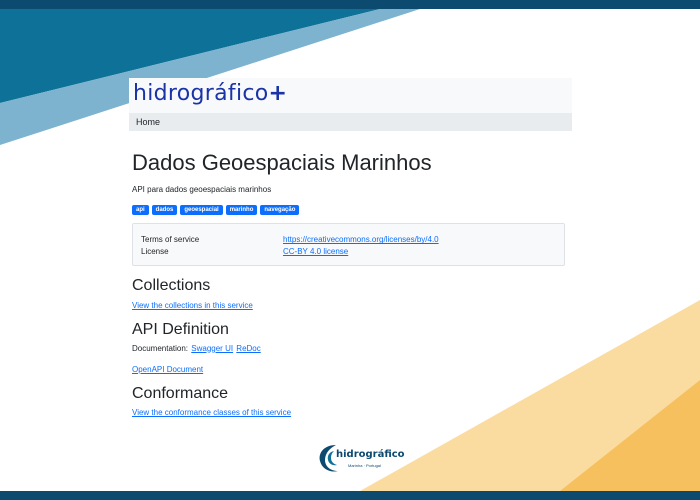  What do you see at coordinates (164, 210) in the screenshot?
I see `tag-dados: dados` at bounding box center [164, 210].